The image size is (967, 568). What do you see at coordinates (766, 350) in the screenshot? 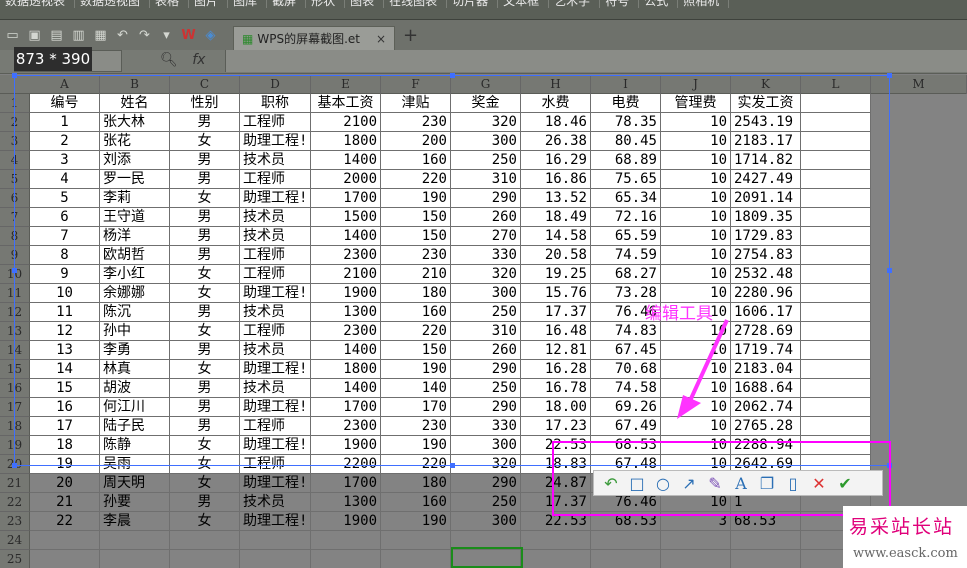
I see `cell: 1719.74` at bounding box center [766, 350].